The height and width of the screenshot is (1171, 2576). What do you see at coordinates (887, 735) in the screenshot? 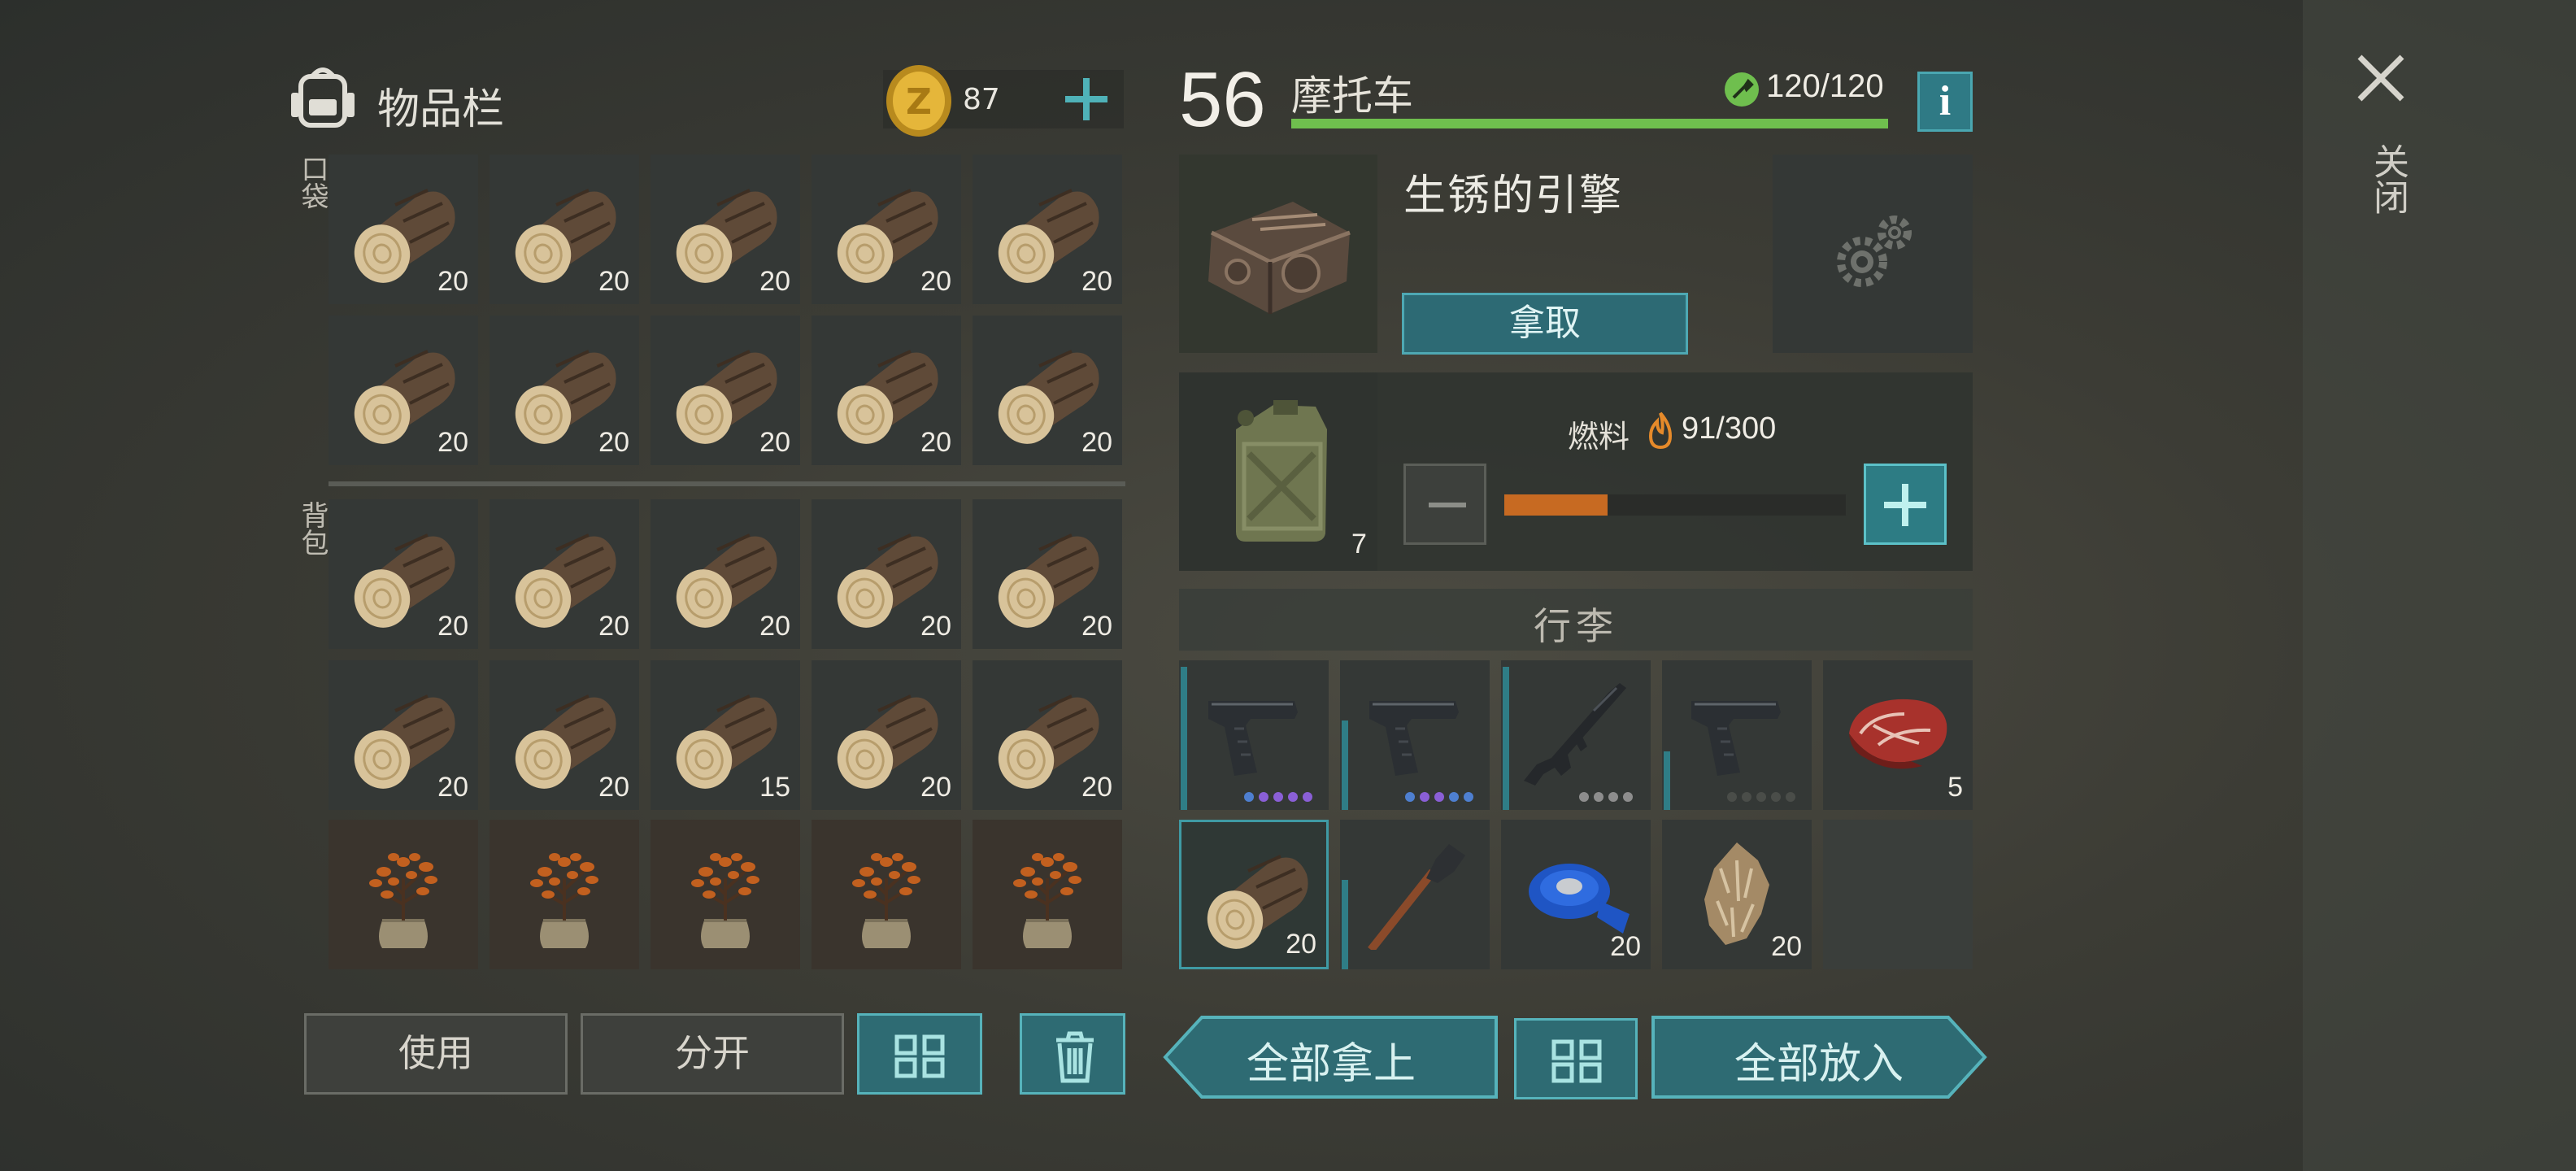
I see `backpack-slot-9: 20` at bounding box center [887, 735].